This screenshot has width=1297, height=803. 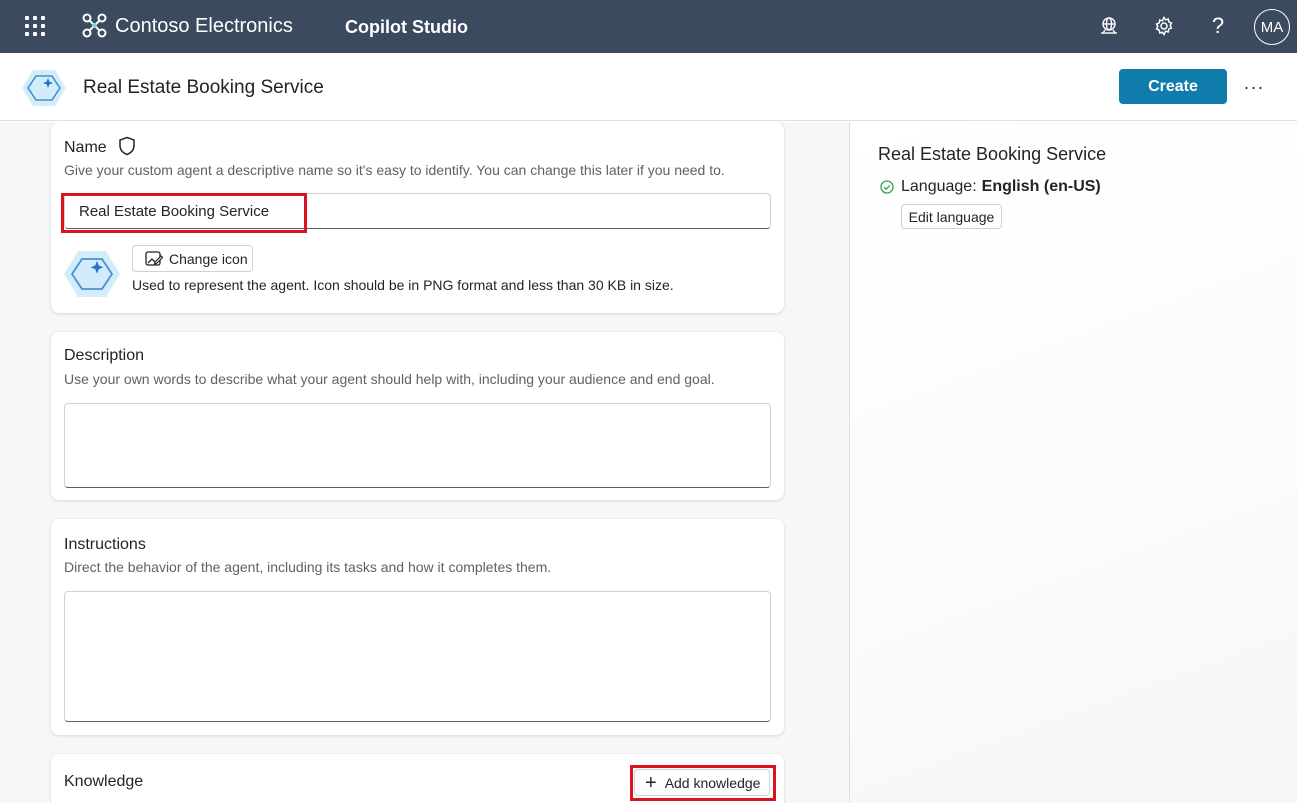 What do you see at coordinates (887, 187) in the screenshot?
I see `check-circle-icon` at bounding box center [887, 187].